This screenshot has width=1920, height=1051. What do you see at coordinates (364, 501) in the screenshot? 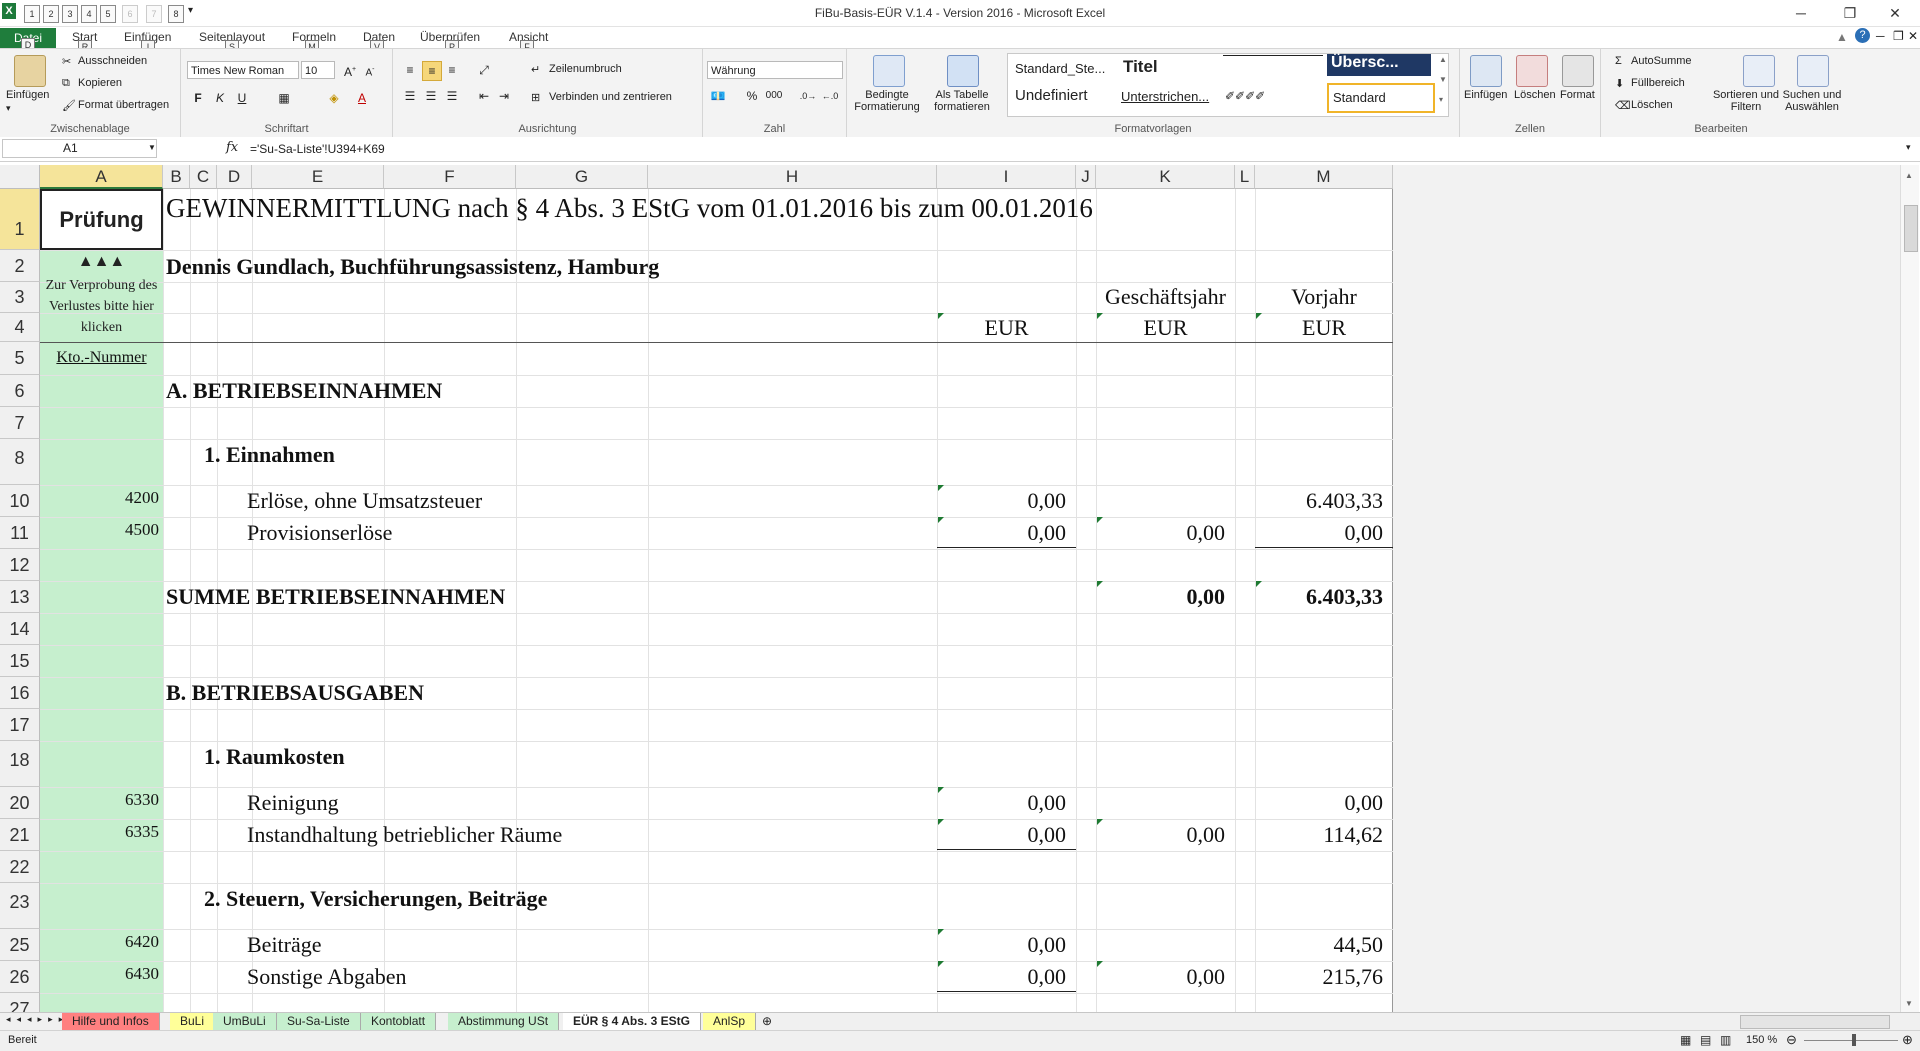
I see `line-label: Erlöse, ohne Umsatzsteuer` at bounding box center [364, 501].